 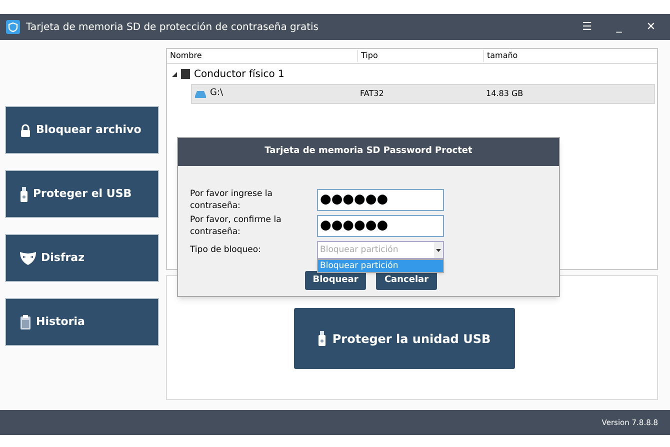 I want to click on sidebar-button: Historia, so click(x=82, y=322).